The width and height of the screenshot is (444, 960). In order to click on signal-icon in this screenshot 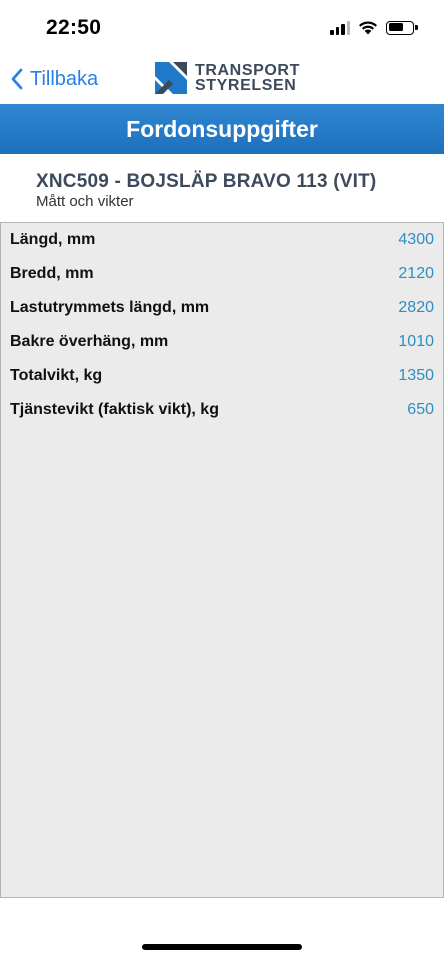, I will do `click(340, 27)`.